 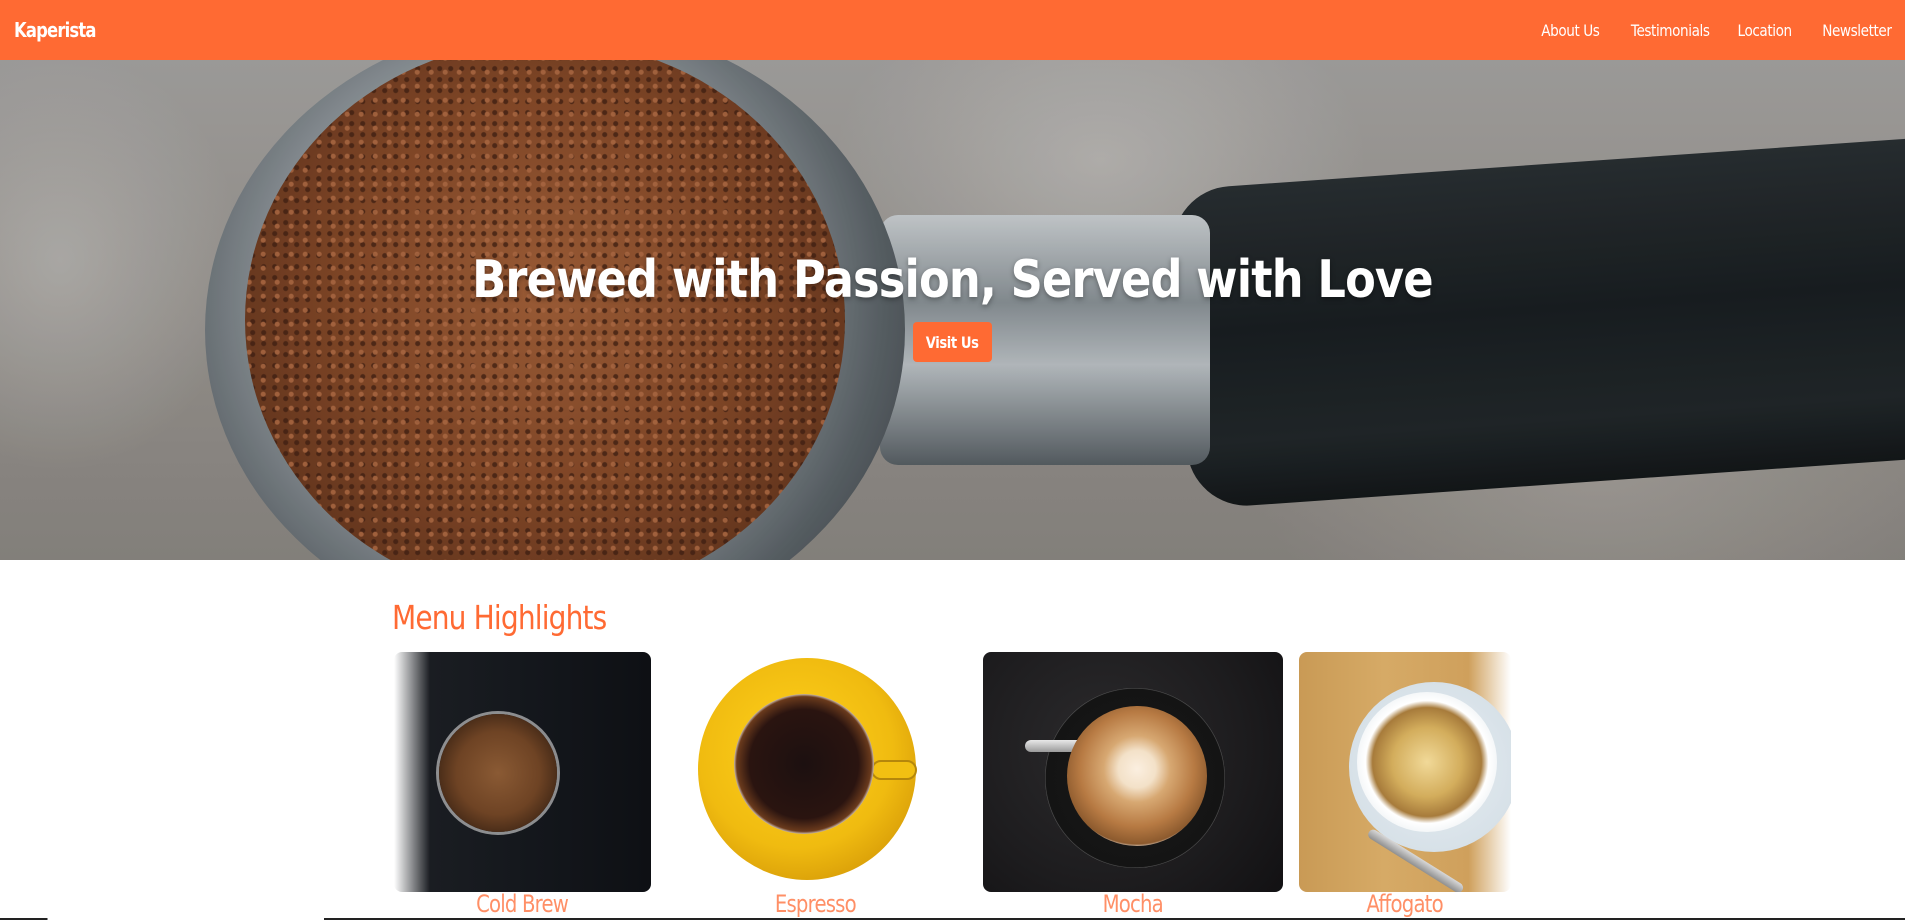 I want to click on latte-art-cup-icon, so click(x=1137, y=776).